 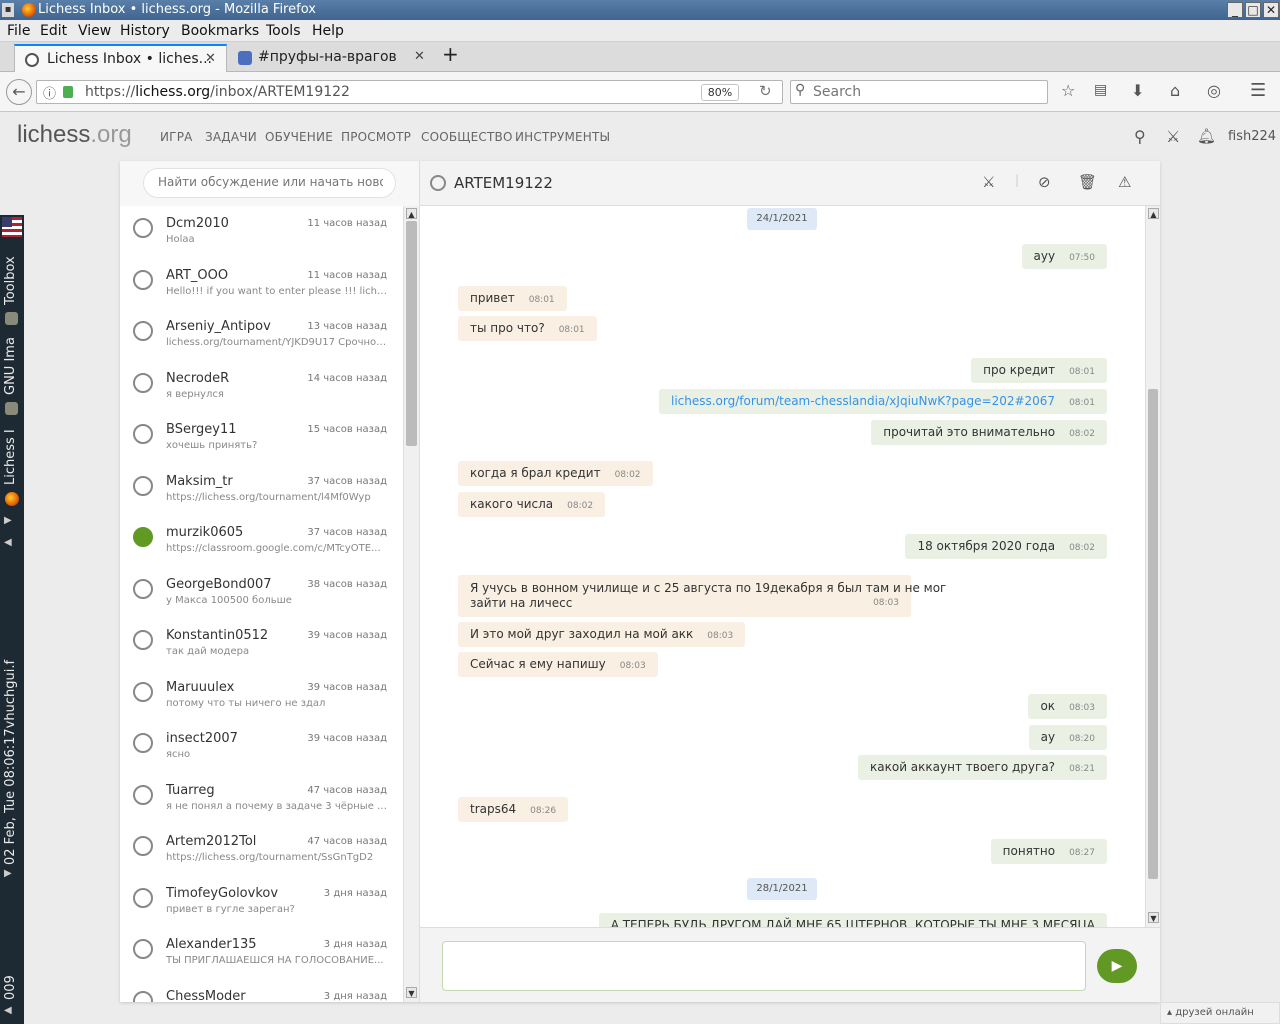 I want to click on nav-play: ИГРА, so click(x=176, y=137).